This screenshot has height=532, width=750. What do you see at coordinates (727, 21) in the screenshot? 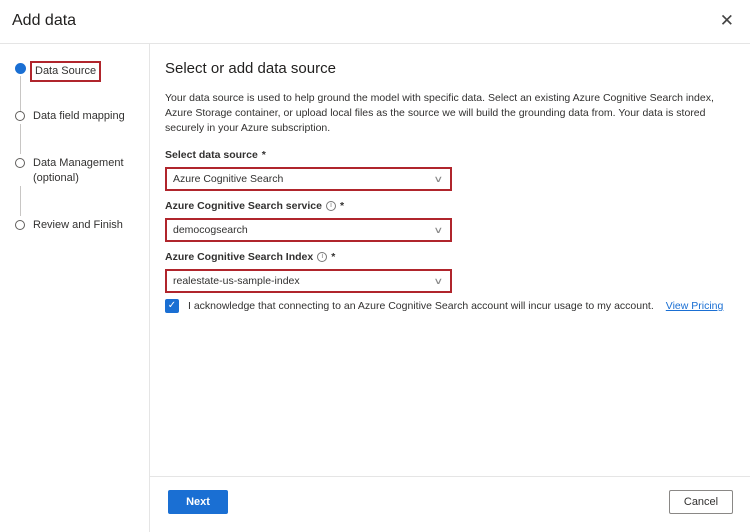
I see `close-icon: ✕` at bounding box center [727, 21].